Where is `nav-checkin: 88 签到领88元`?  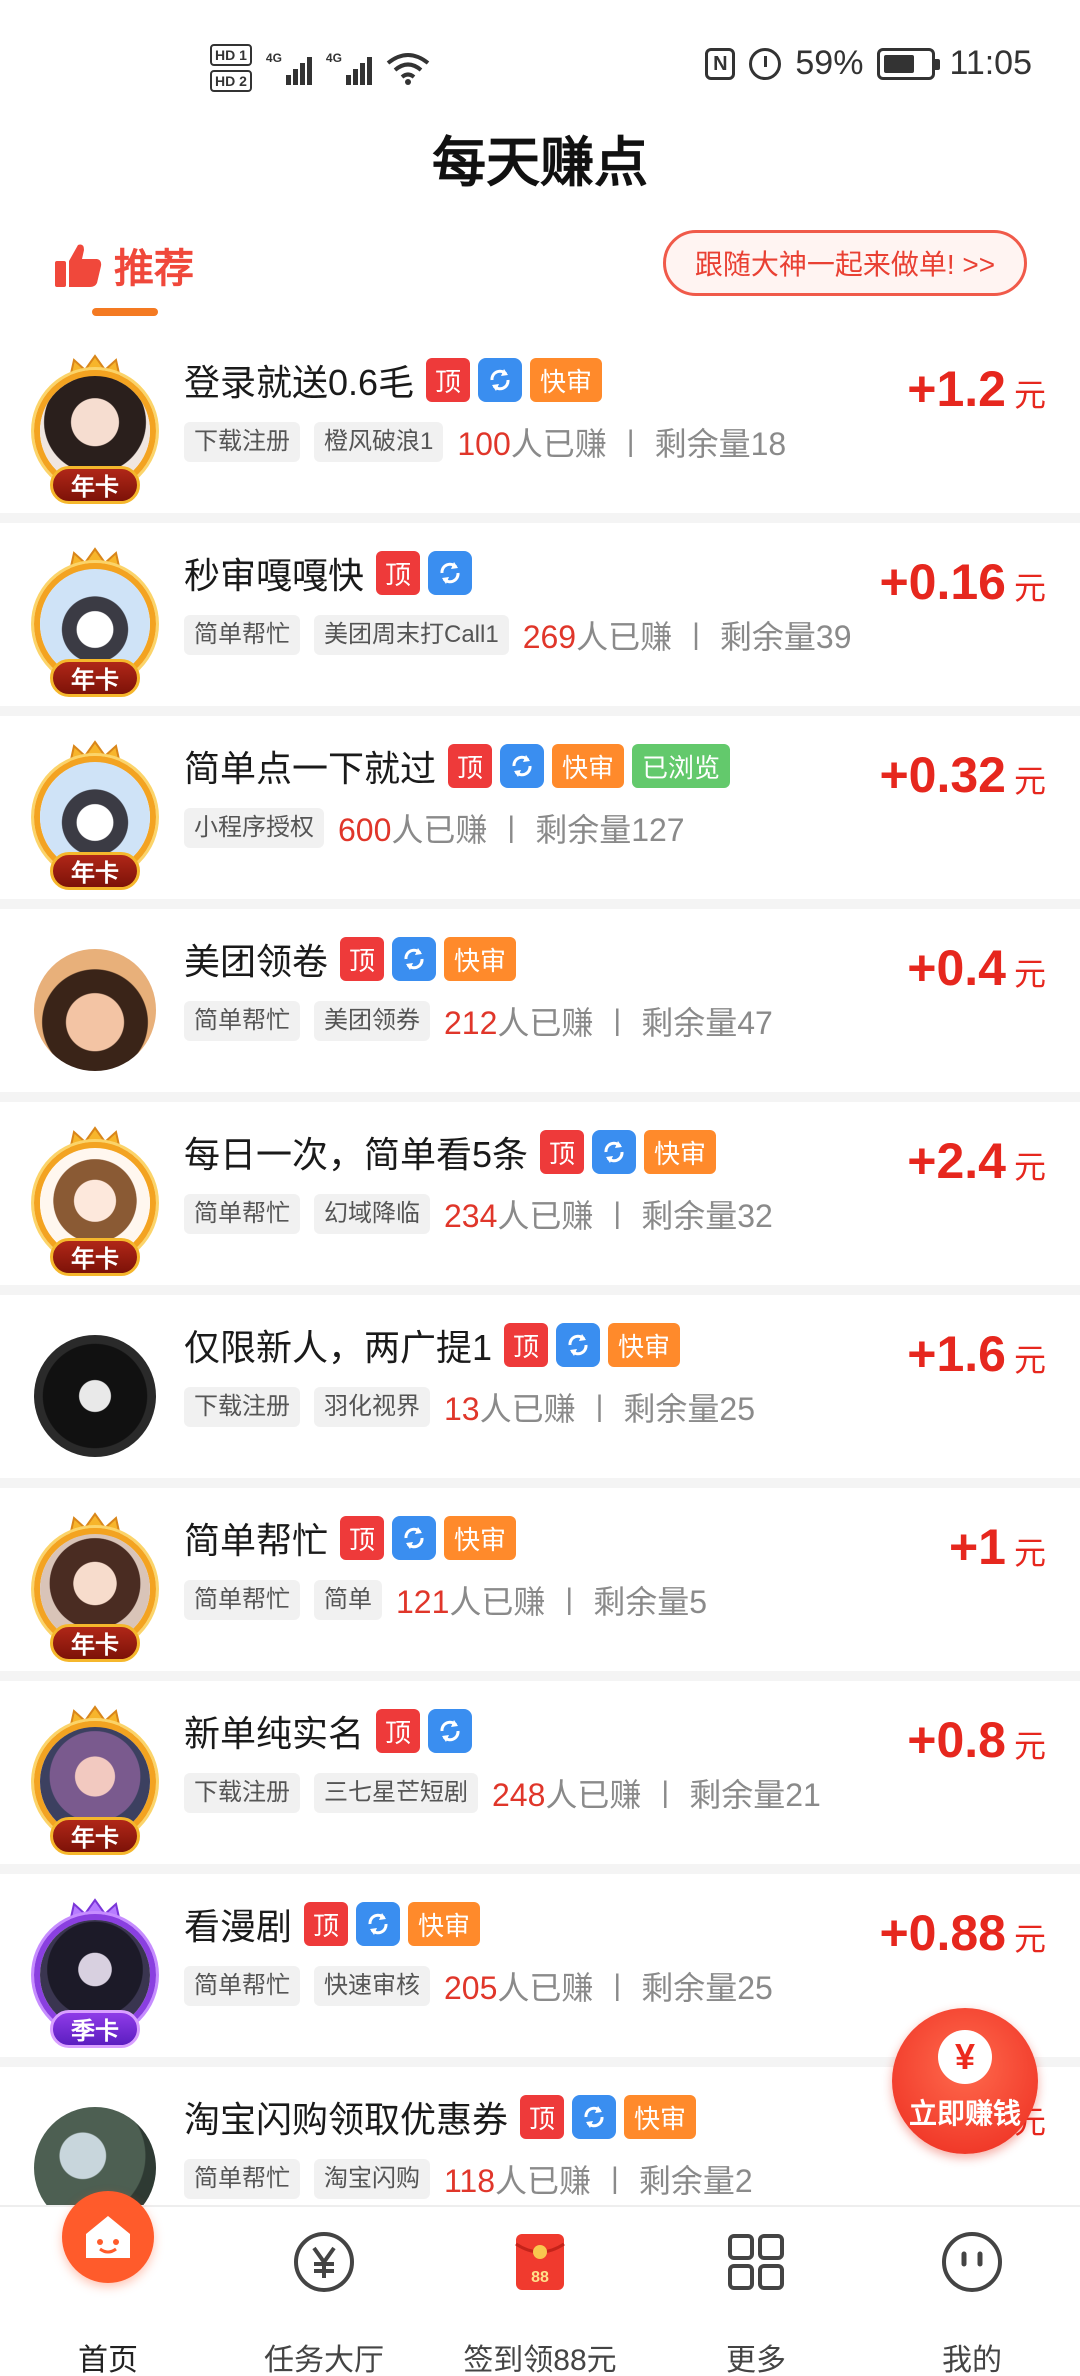 nav-checkin: 88 签到领88元 is located at coordinates (540, 2291).